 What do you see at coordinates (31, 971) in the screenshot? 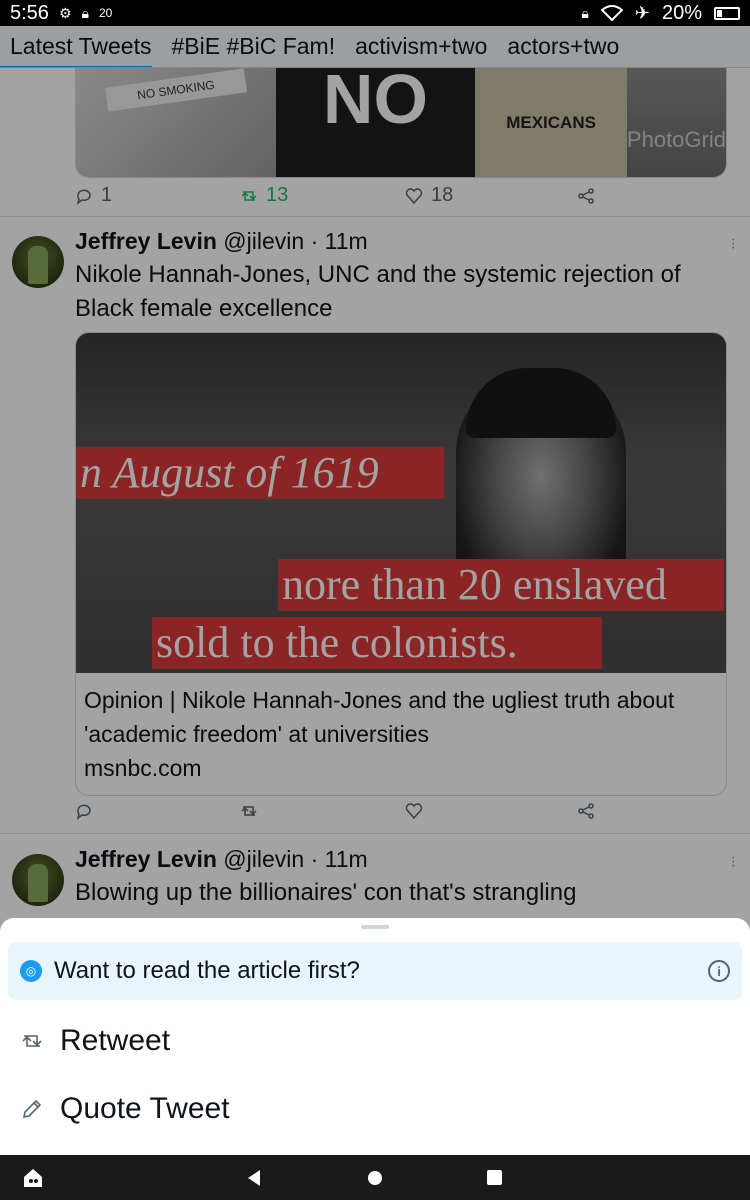
I see `glasses-icon: ◎` at bounding box center [31, 971].